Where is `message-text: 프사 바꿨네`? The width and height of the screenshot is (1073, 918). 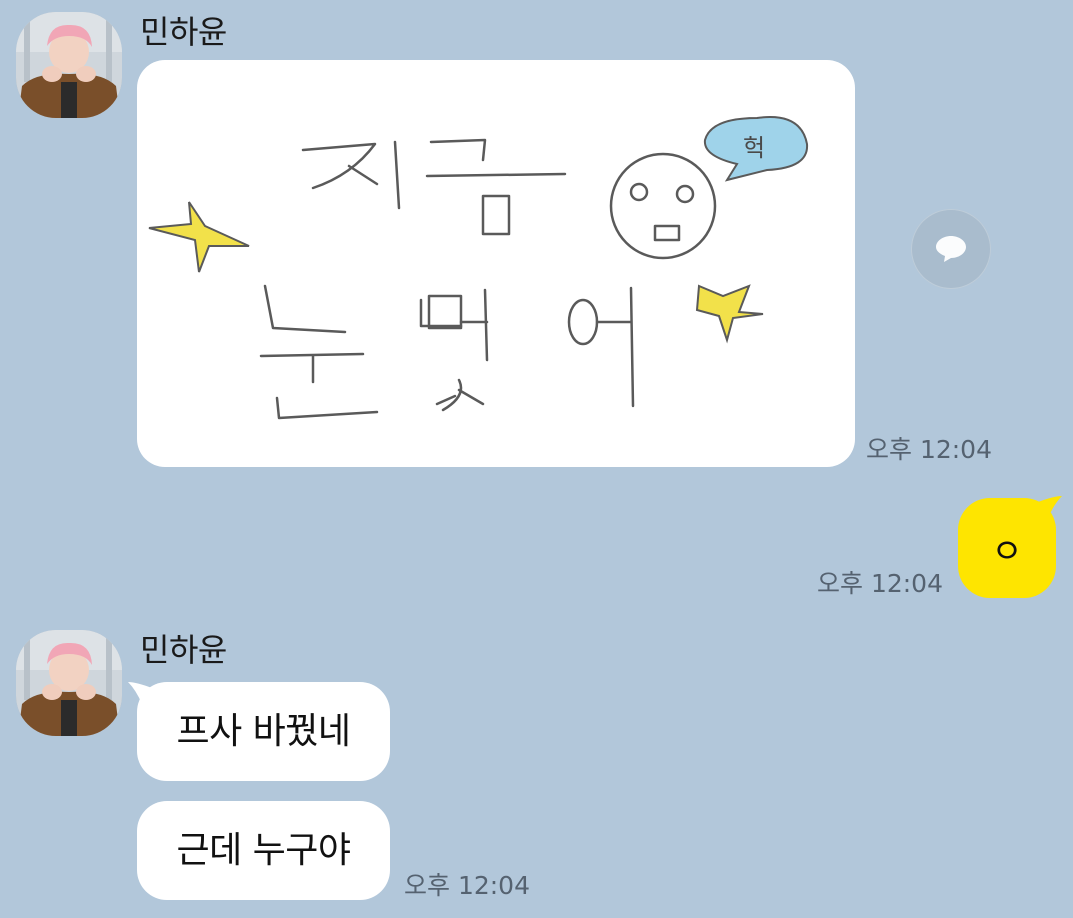 message-text: 프사 바꿨네 is located at coordinates (263, 731).